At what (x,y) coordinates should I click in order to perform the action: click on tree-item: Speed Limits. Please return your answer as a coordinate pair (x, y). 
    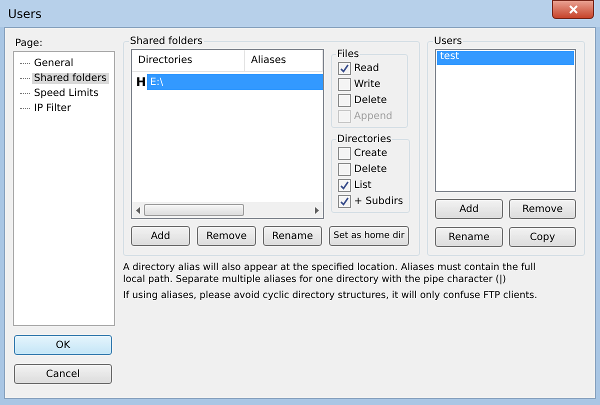
    Looking at the image, I should click on (66, 93).